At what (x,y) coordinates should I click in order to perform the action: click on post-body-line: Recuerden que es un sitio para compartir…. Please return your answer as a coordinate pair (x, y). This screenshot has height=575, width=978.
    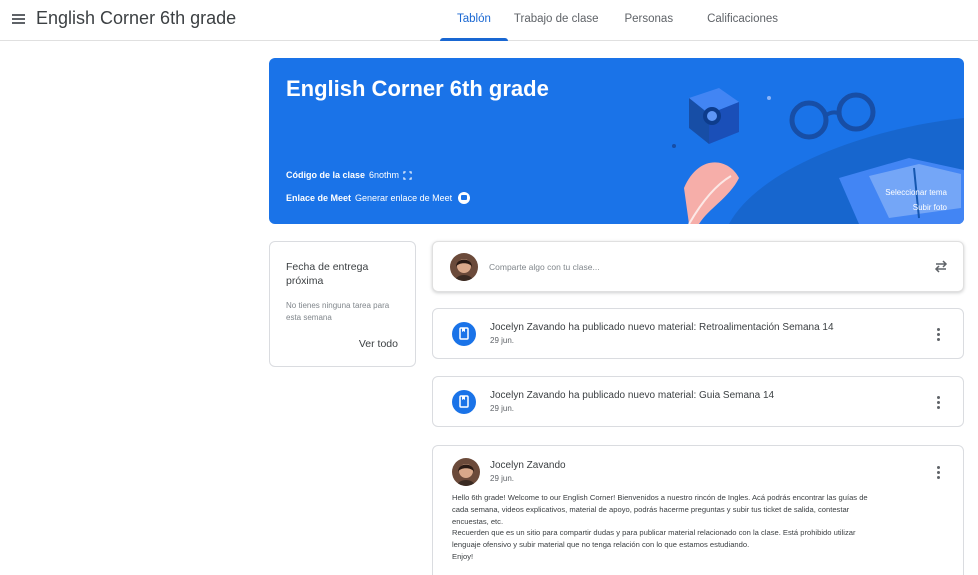
    Looking at the image, I should click on (654, 533).